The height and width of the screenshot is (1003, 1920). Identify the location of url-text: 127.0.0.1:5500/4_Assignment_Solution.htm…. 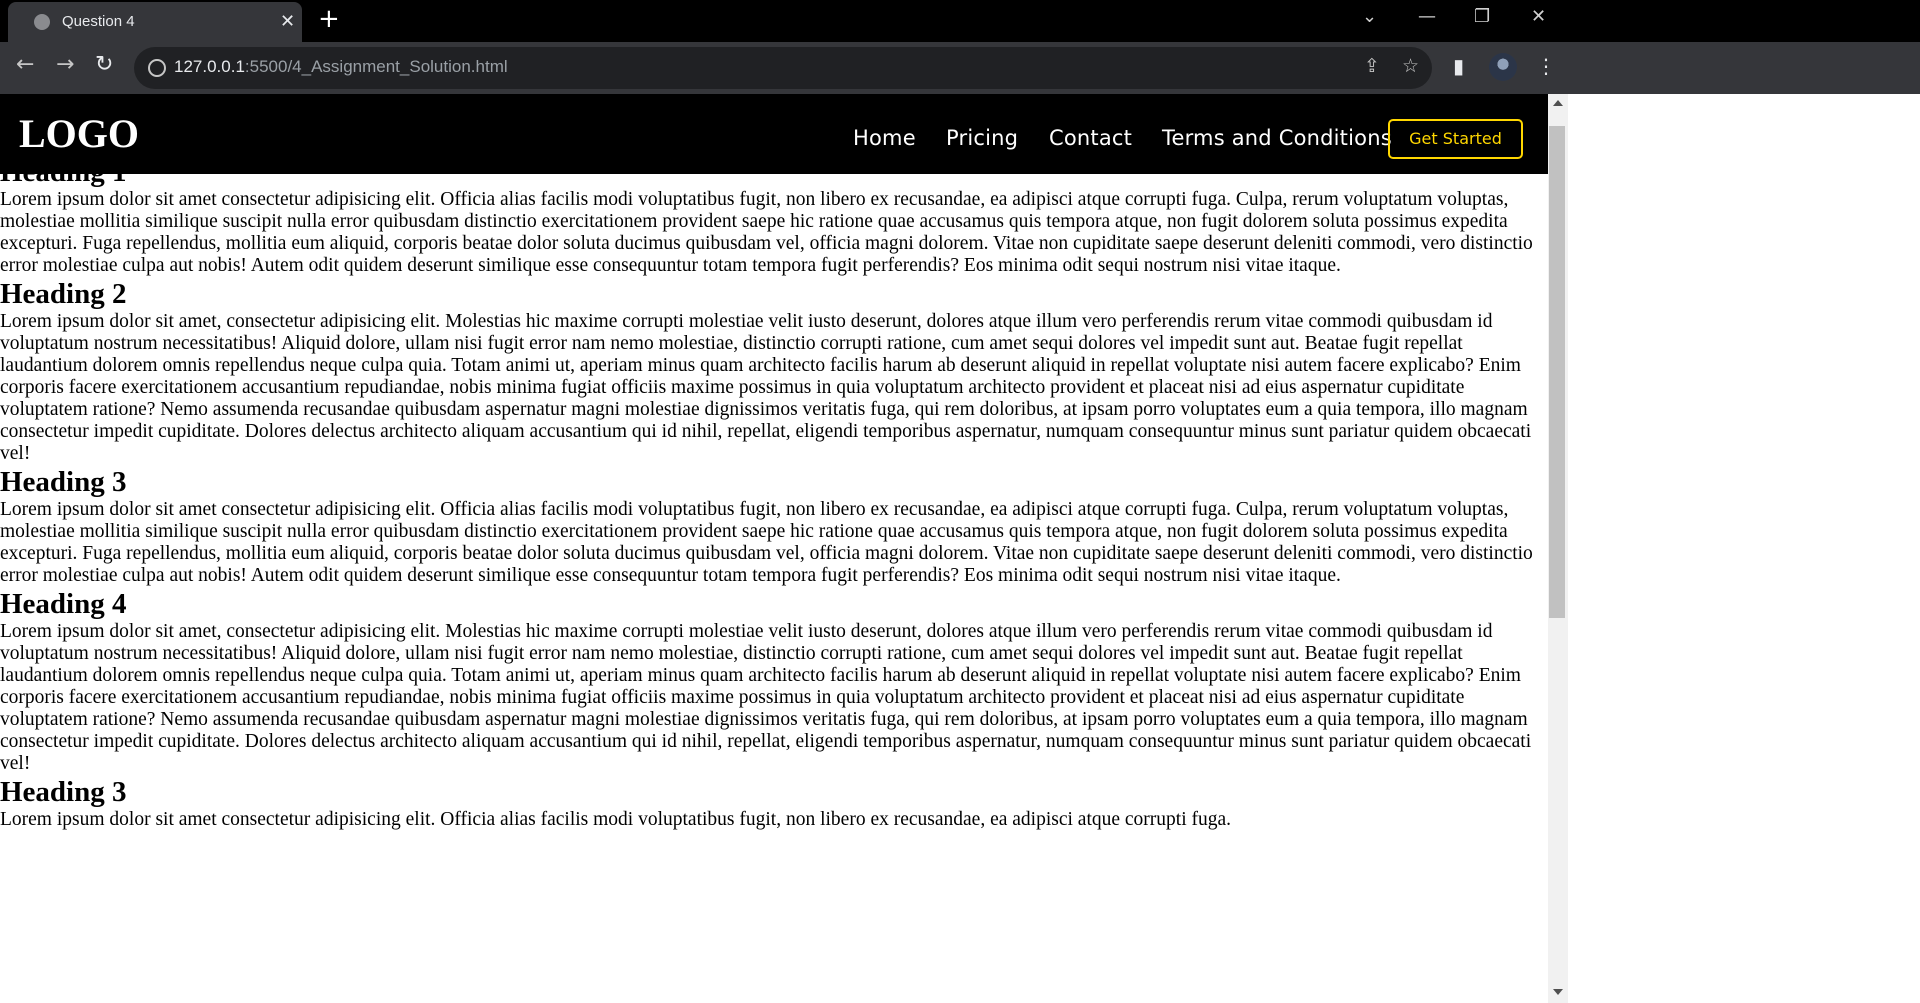
(341, 67).